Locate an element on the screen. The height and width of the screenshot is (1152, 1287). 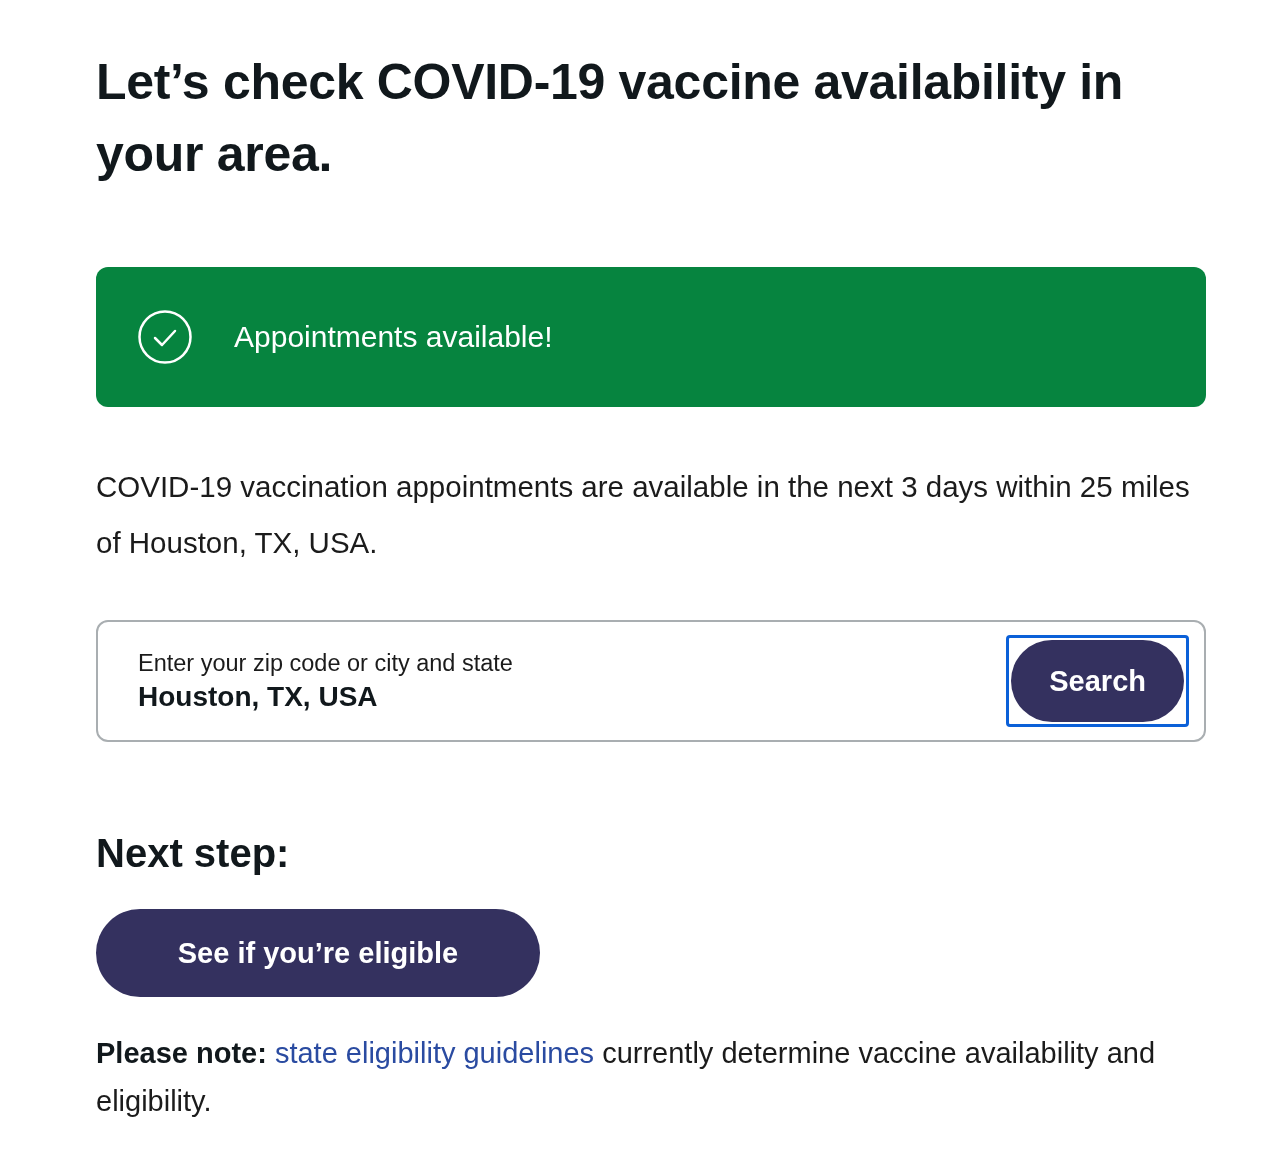
availability-summary: COVID-19 vaccination appointments are available in the next 3 days within 25 miles of Houston, TX, USA. is located at coordinates (643, 515).